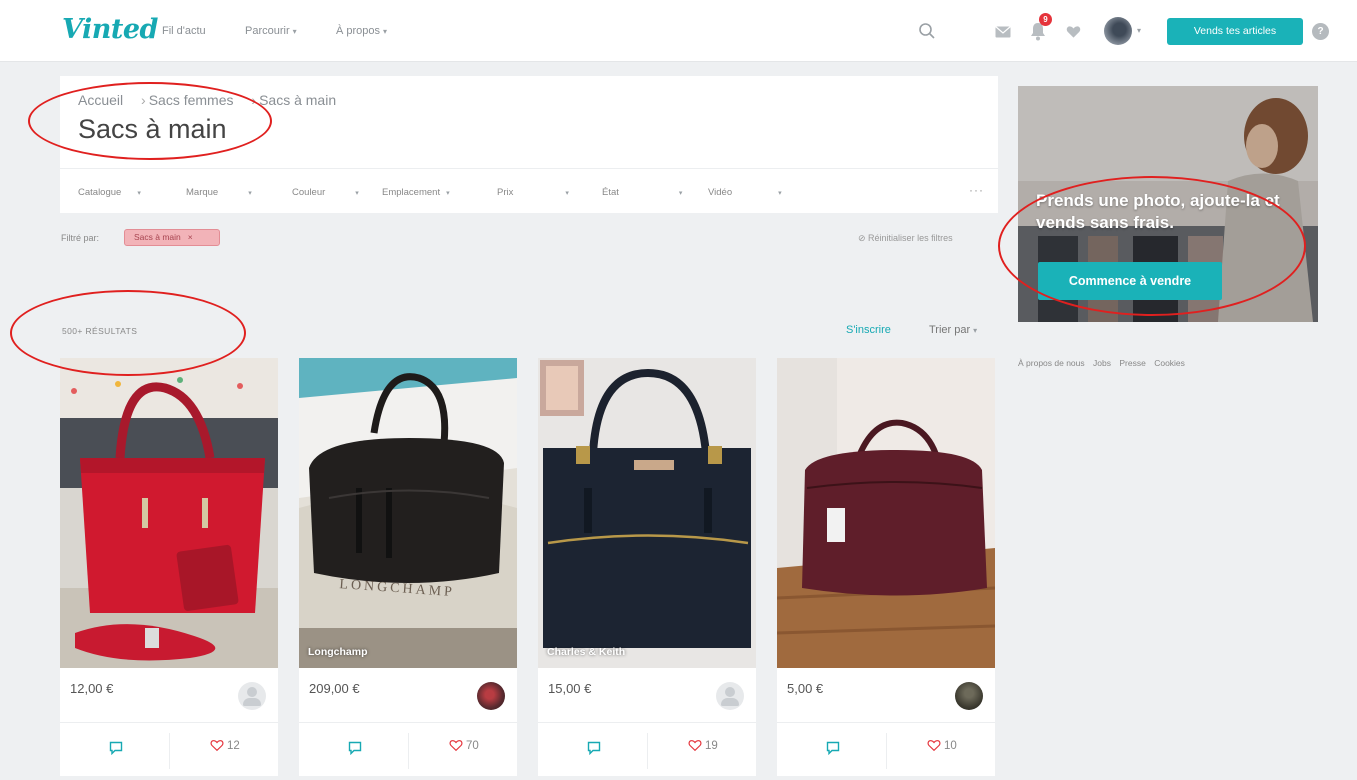 This screenshot has height=780, width=1357. What do you see at coordinates (805, 688) in the screenshot?
I see `product-price: 5,00 €` at bounding box center [805, 688].